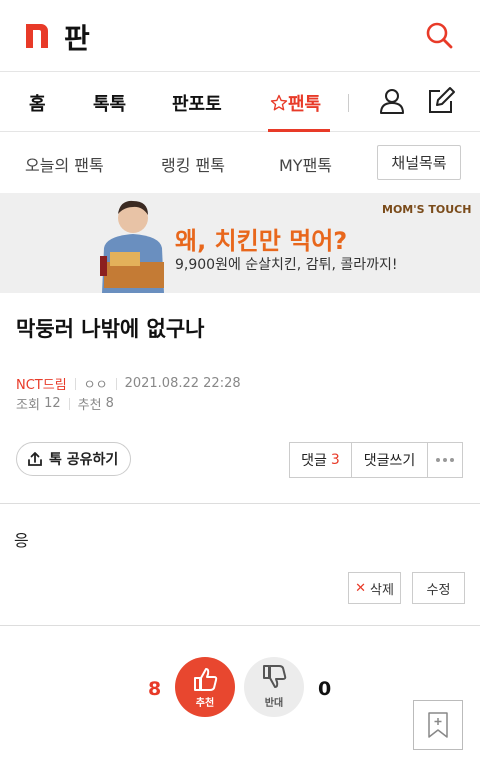  What do you see at coordinates (64, 164) in the screenshot?
I see `subnav-today-fantalk: 오늘의 팬톡` at bounding box center [64, 164].